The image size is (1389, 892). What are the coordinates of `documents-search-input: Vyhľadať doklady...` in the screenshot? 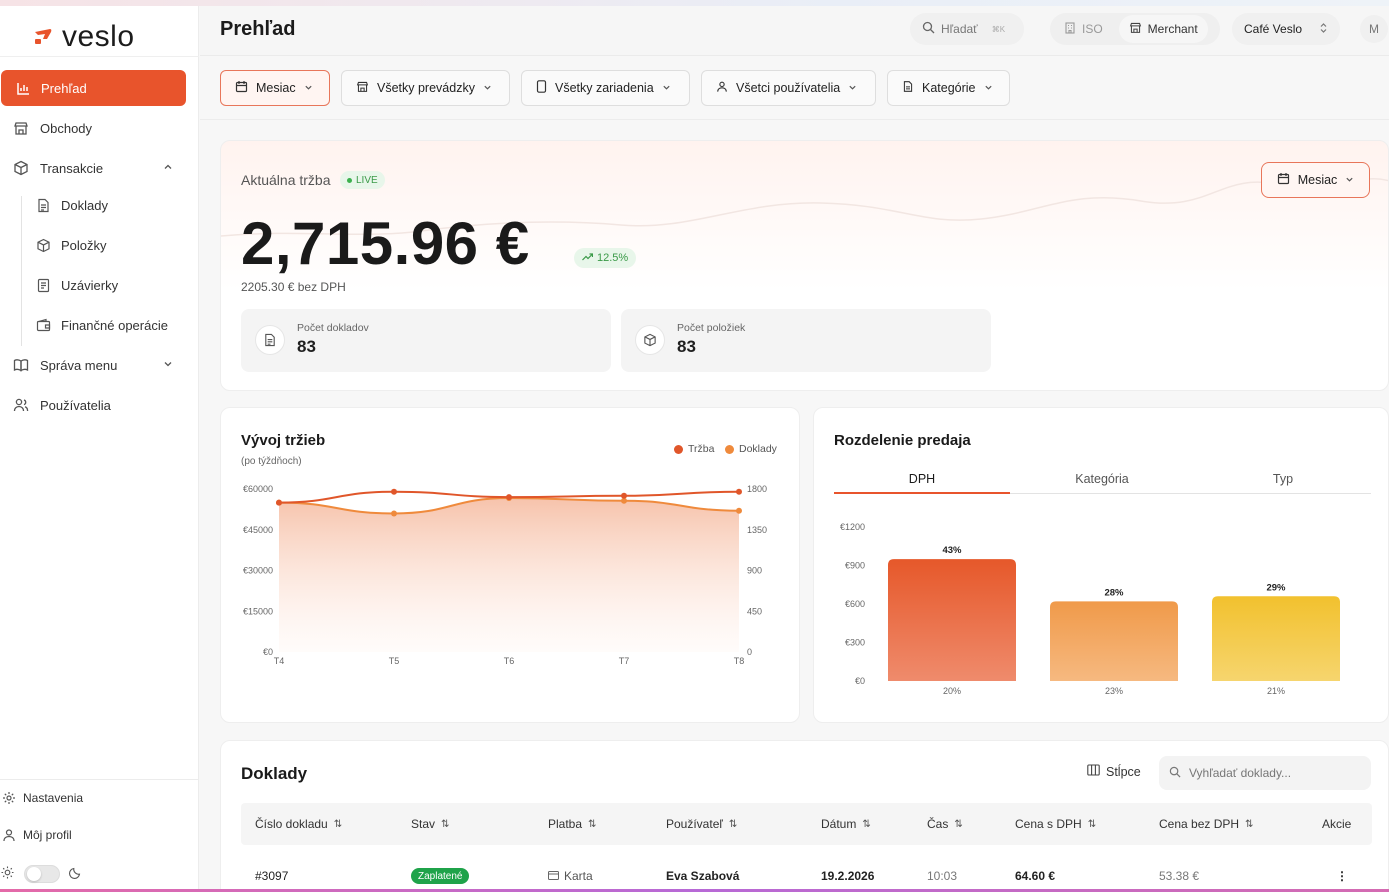 It's located at (1240, 773).